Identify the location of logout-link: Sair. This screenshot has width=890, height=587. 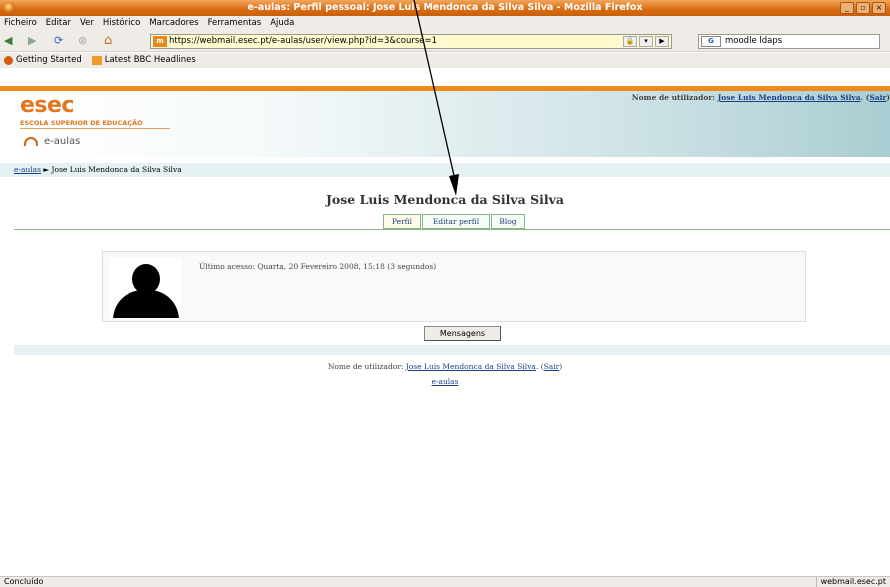
(877, 97).